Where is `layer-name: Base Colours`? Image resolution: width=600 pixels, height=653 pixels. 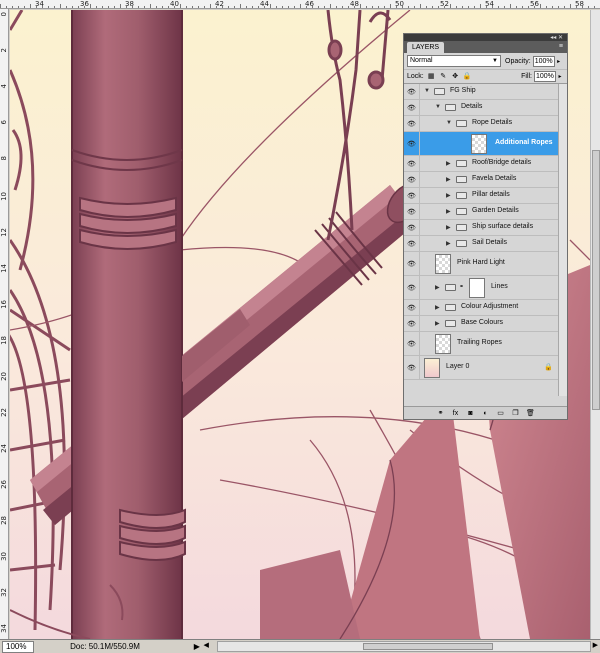
layer-name: Base Colours is located at coordinates (482, 322).